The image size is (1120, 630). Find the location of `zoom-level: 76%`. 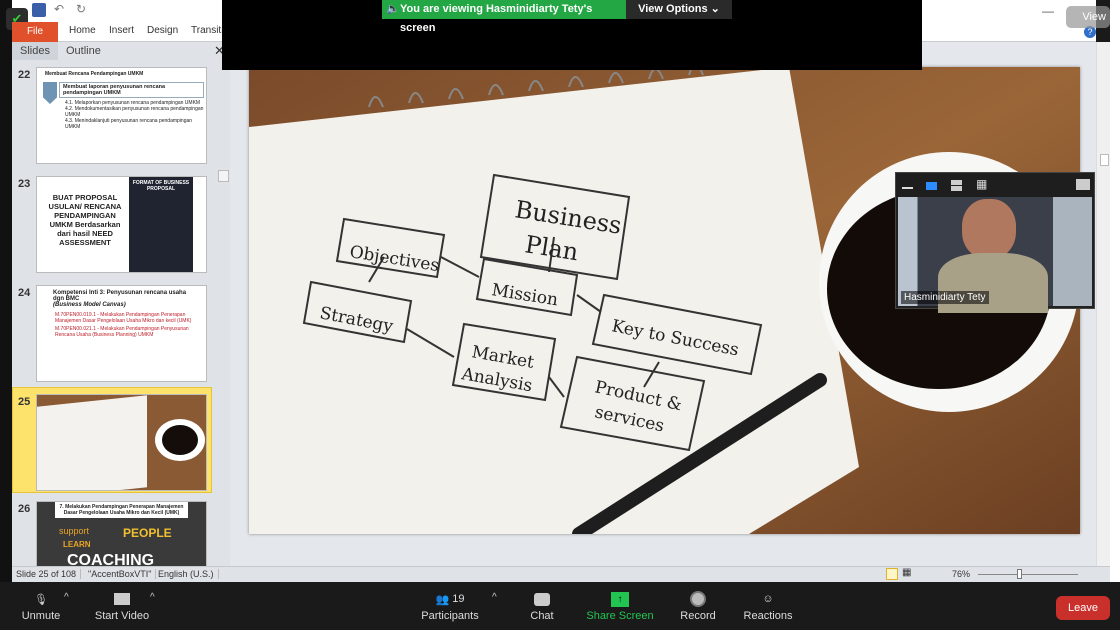

zoom-level: 76% is located at coordinates (961, 574).